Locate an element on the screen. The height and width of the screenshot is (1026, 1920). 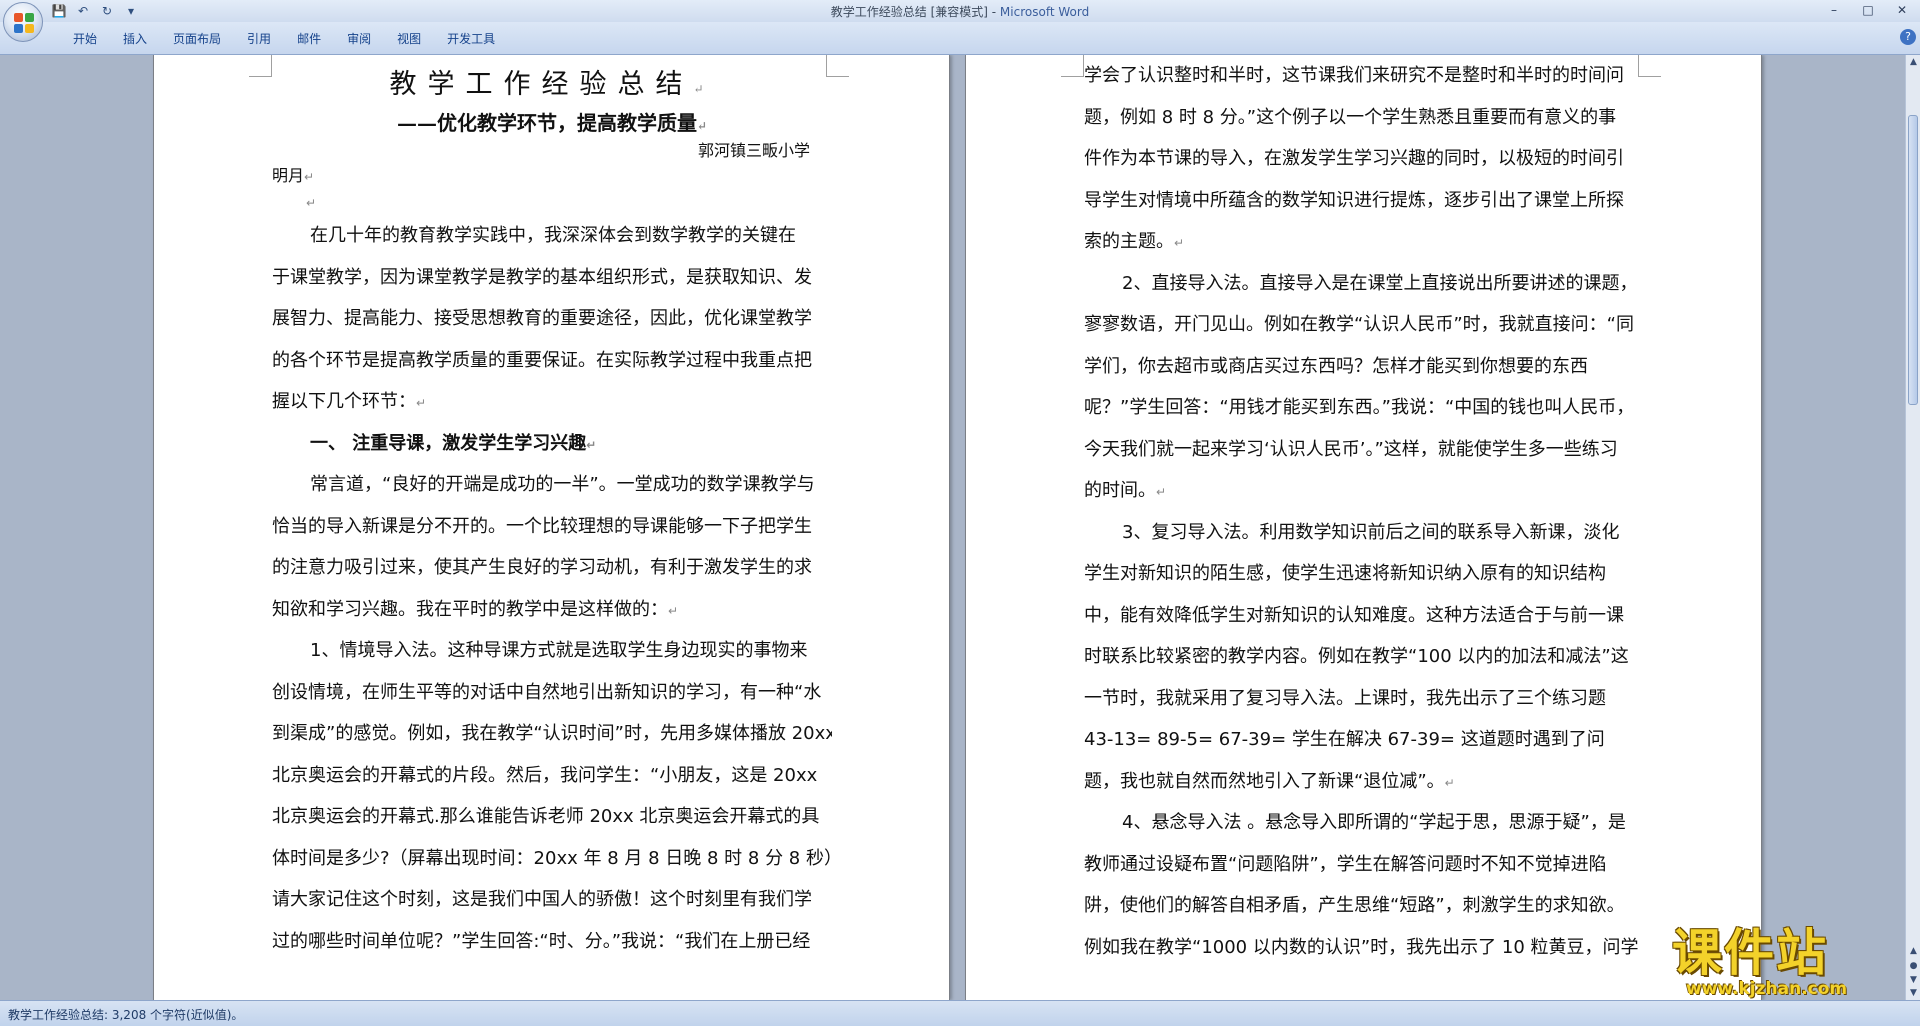
text-line: 一节时，我就采用了复习导入法。上课时，我先出示了三个练习题 is located at coordinates (1364, 699).